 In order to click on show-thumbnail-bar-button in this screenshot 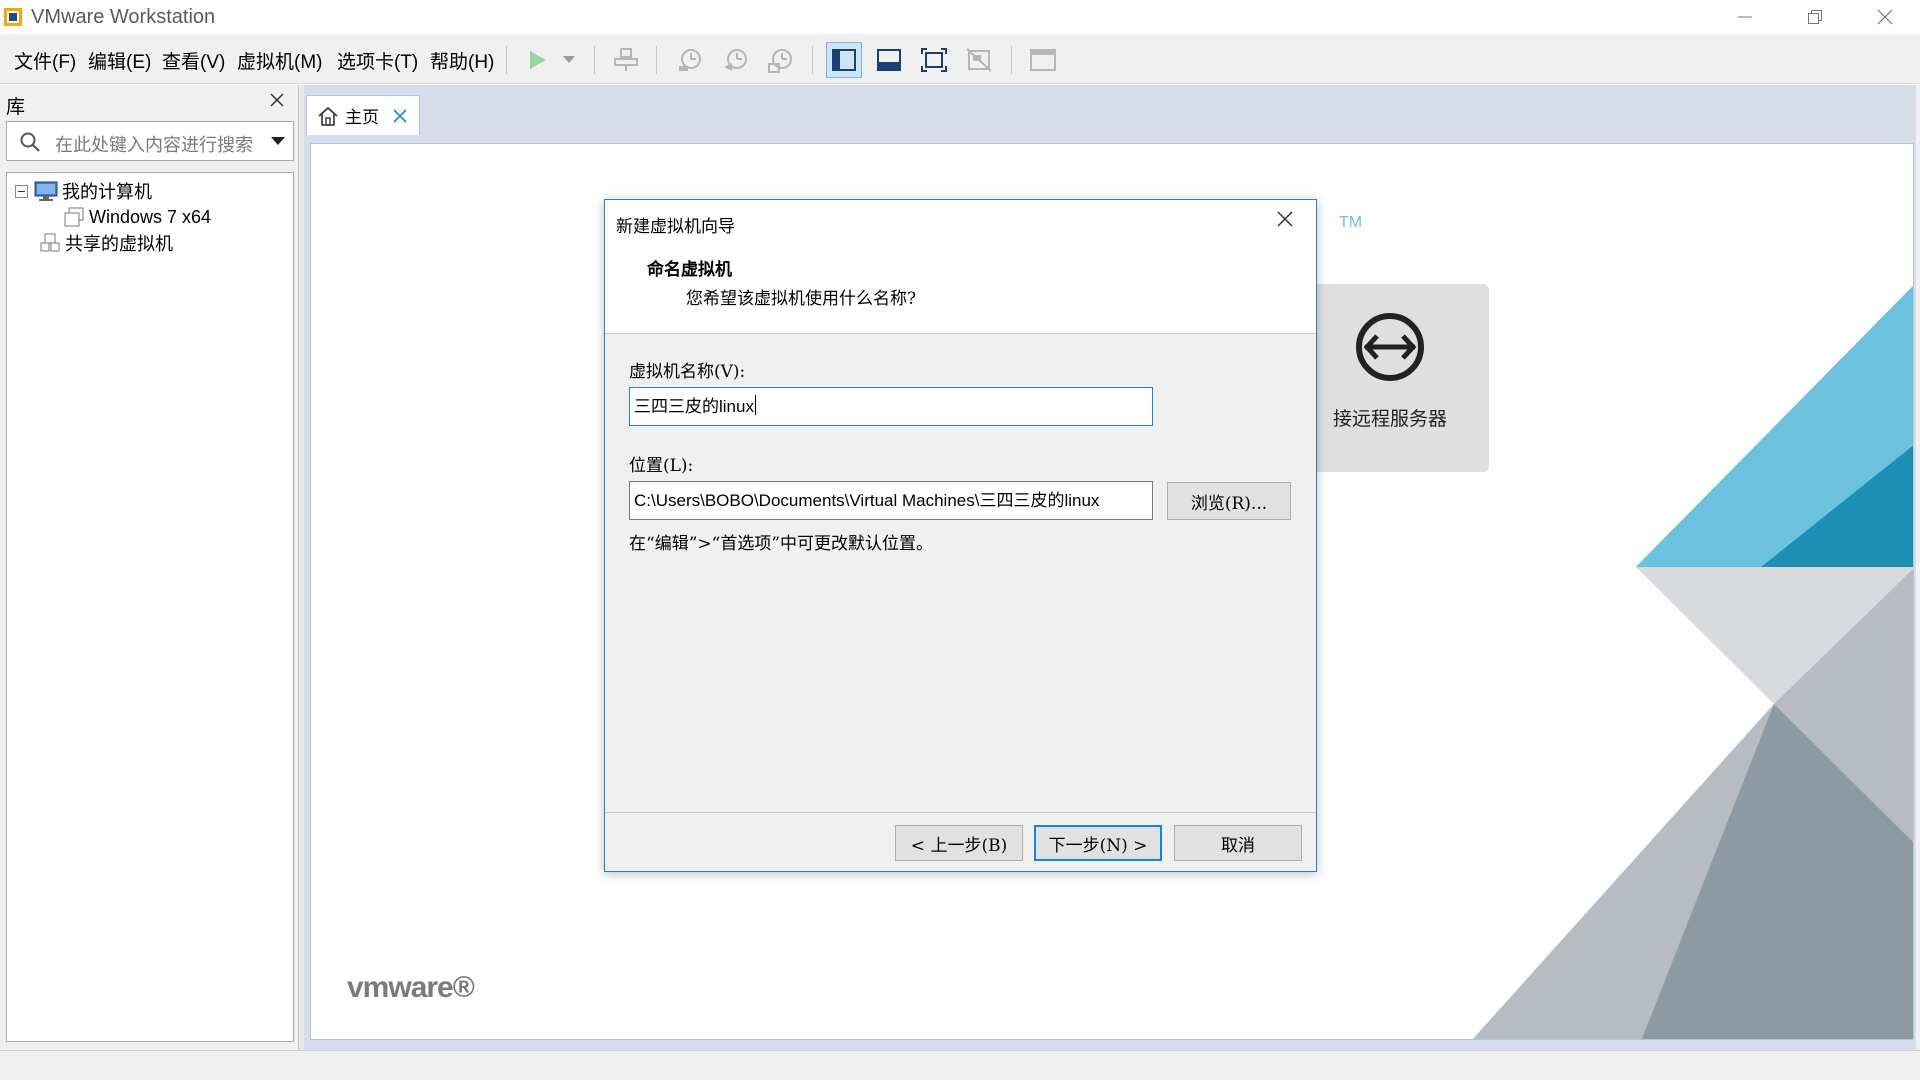, I will do `click(889, 60)`.